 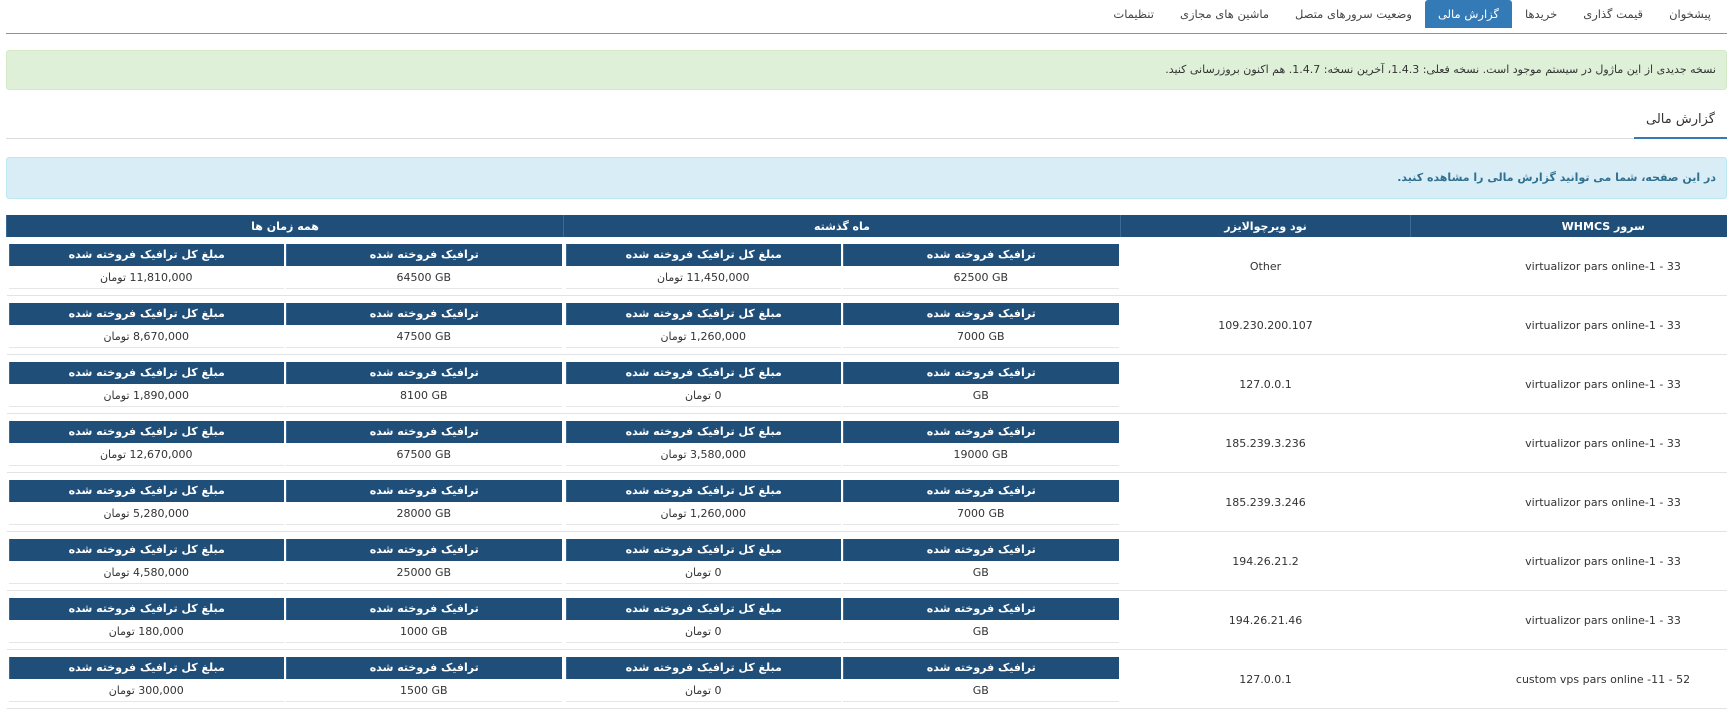 What do you see at coordinates (704, 337) in the screenshot?
I see `month-amount: 1,260,000 تومان` at bounding box center [704, 337].